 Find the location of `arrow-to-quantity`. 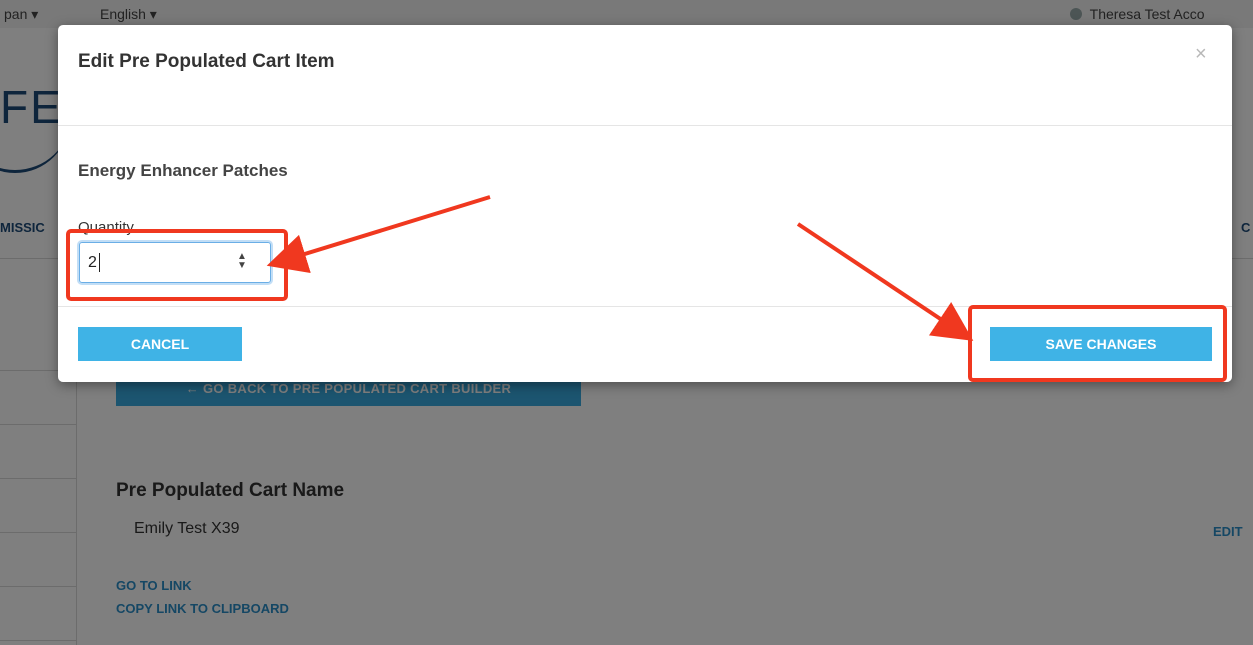

arrow-to-quantity is located at coordinates (378, 234).